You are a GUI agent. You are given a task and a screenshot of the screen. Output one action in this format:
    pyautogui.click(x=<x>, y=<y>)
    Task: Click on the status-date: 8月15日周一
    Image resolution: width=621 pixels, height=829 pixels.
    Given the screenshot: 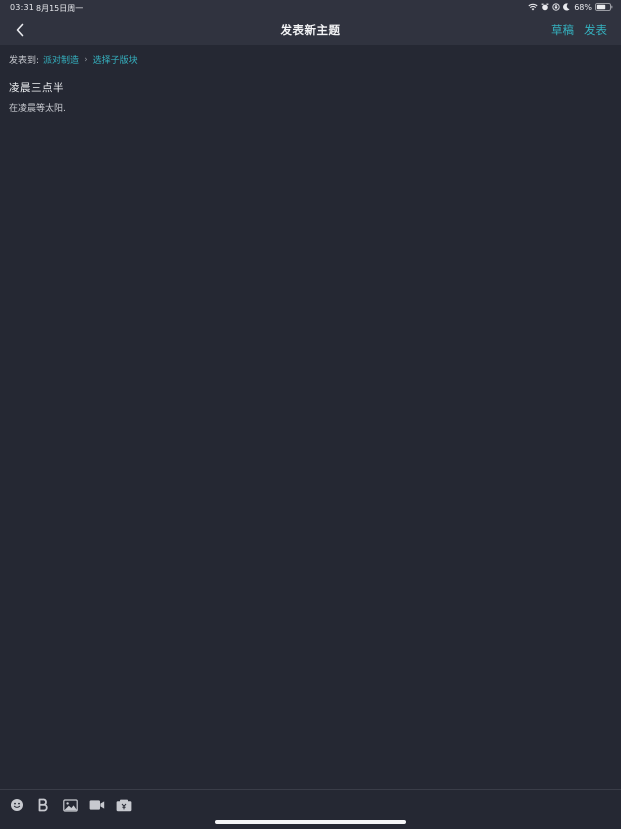 What is the action you would take?
    pyautogui.click(x=60, y=8)
    